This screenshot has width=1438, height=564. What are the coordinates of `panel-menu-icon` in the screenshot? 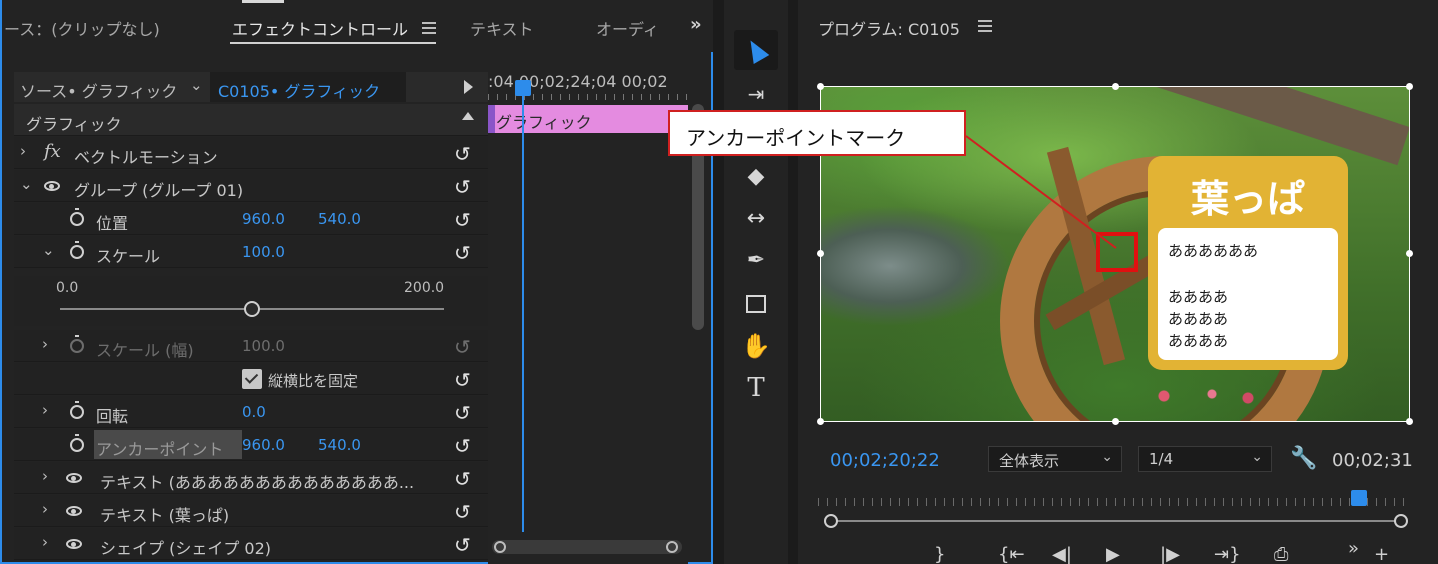 It's located at (429, 28).